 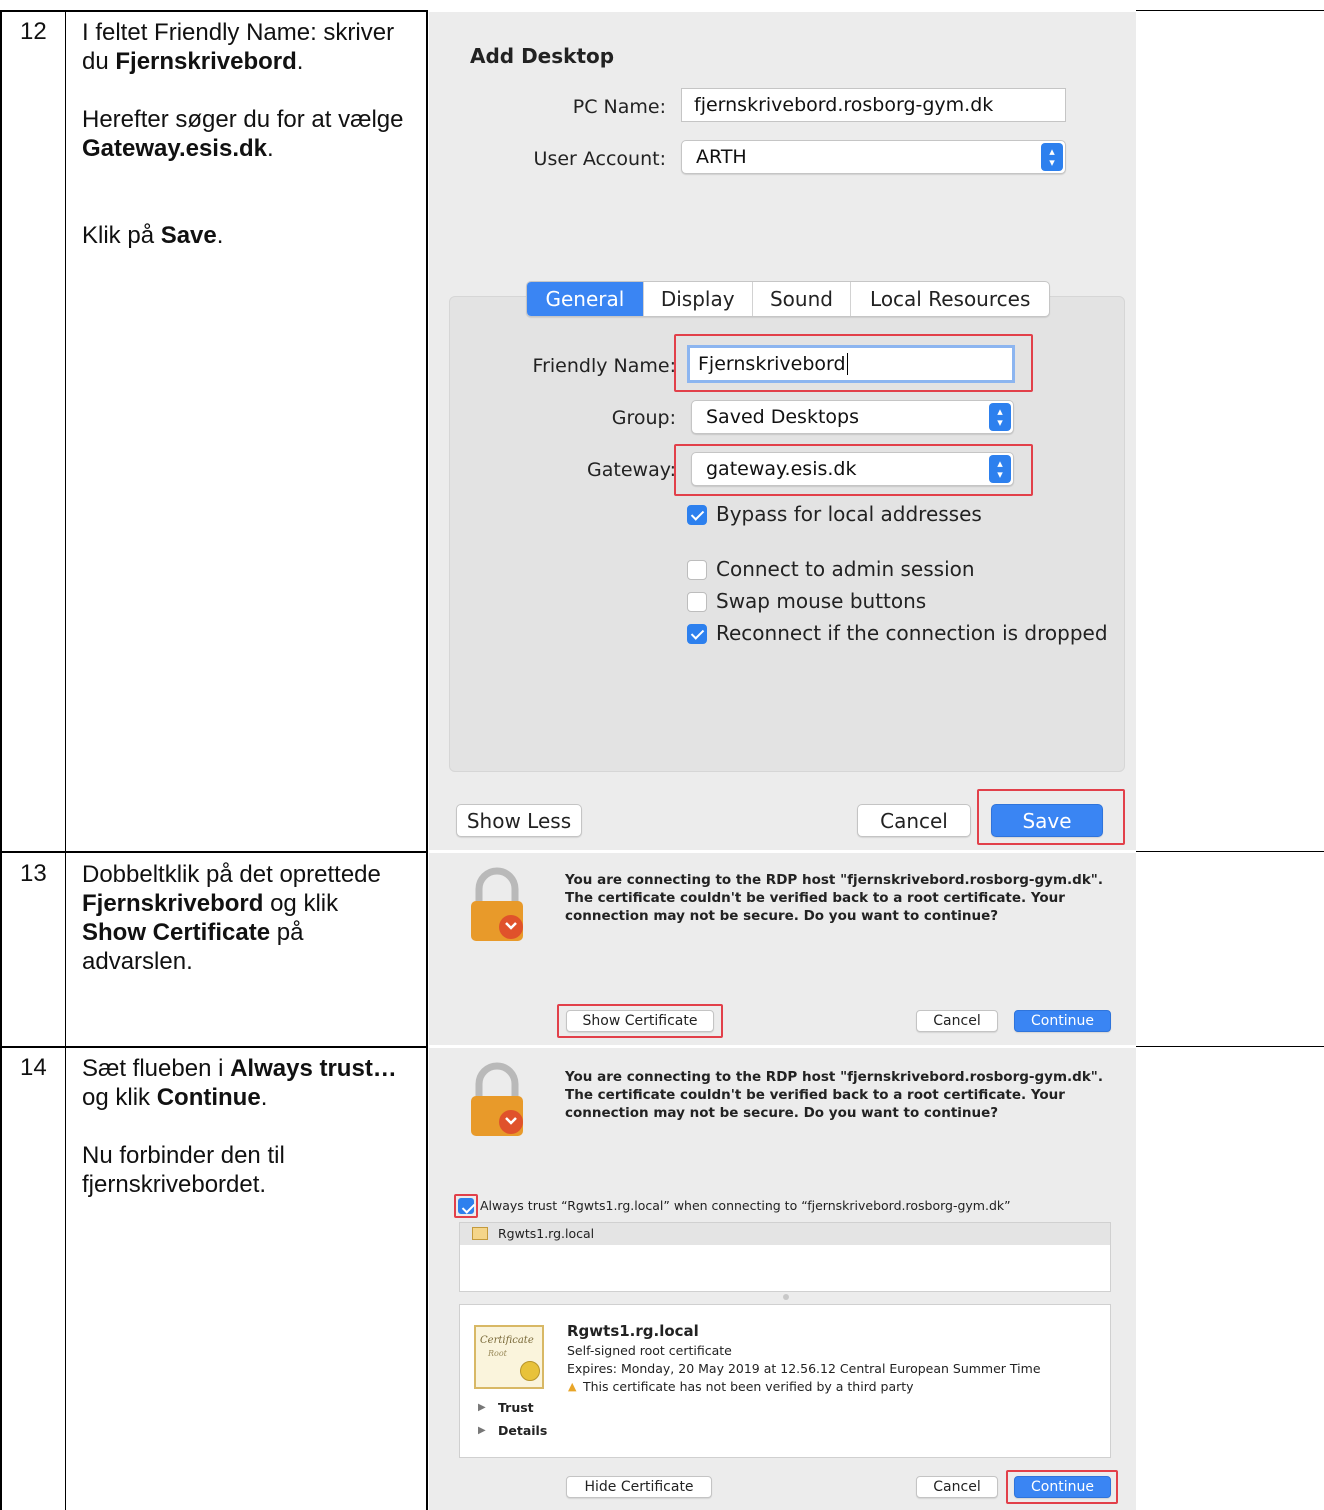 I want to click on instruction-bold: Continue, so click(x=208, y=1097).